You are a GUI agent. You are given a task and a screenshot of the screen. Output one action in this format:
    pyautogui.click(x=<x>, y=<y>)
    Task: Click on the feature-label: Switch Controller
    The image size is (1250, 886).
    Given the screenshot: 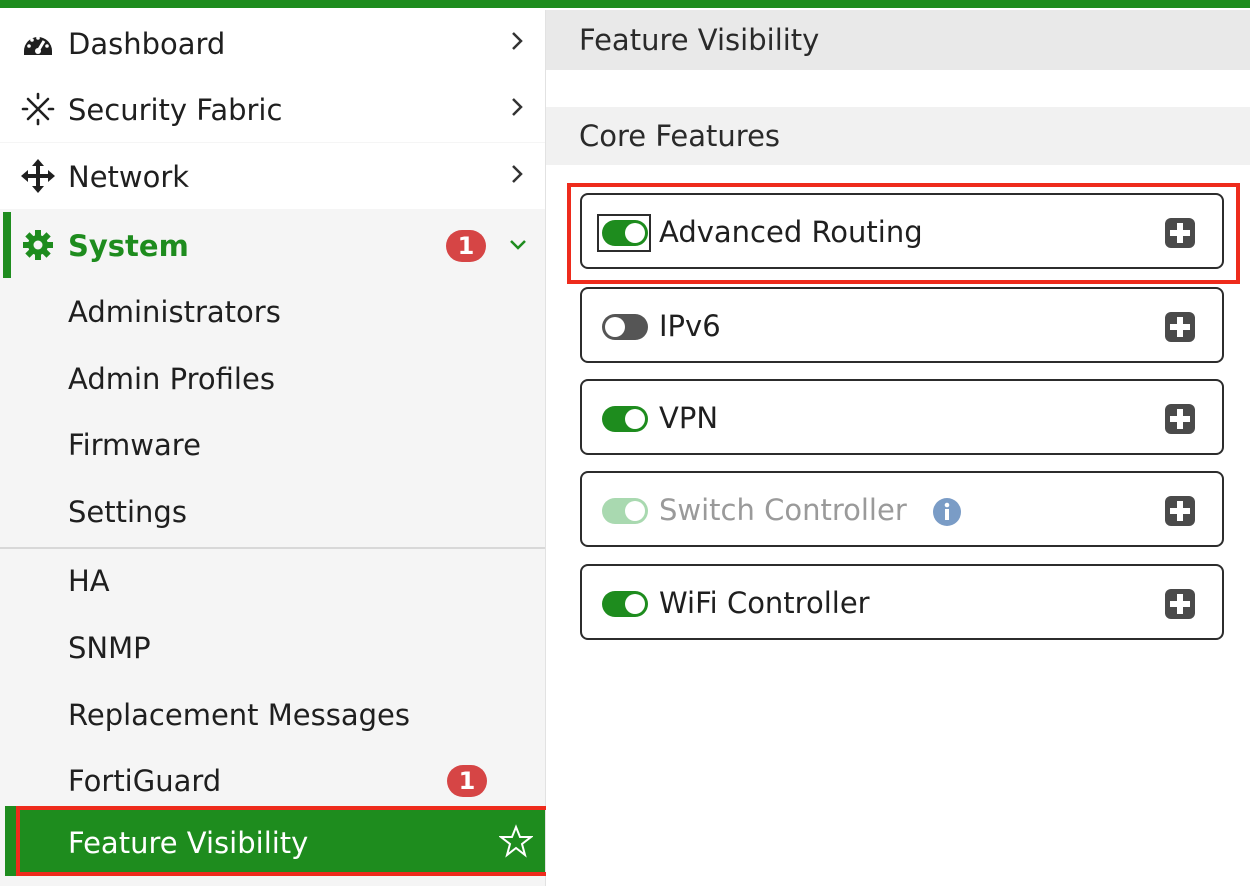 What is the action you would take?
    pyautogui.click(x=783, y=510)
    